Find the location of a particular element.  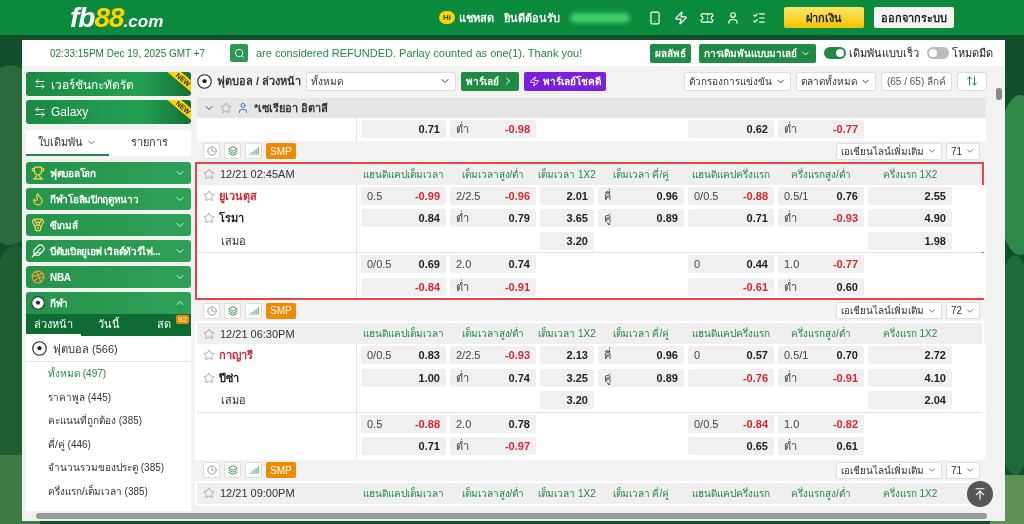

odds-cell: ต่ำ -0.98 is located at coordinates (493, 129).